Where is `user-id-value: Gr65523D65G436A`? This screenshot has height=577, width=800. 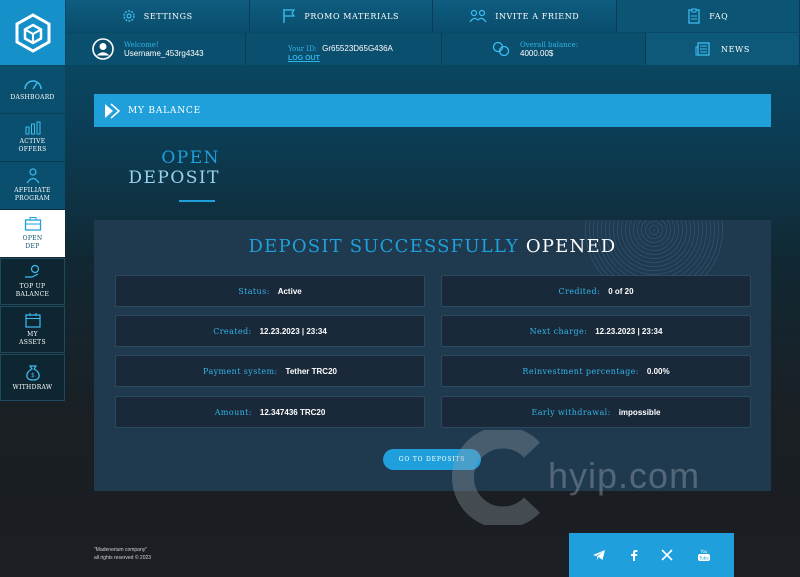 user-id-value: Gr65523D65G436A is located at coordinates (357, 48).